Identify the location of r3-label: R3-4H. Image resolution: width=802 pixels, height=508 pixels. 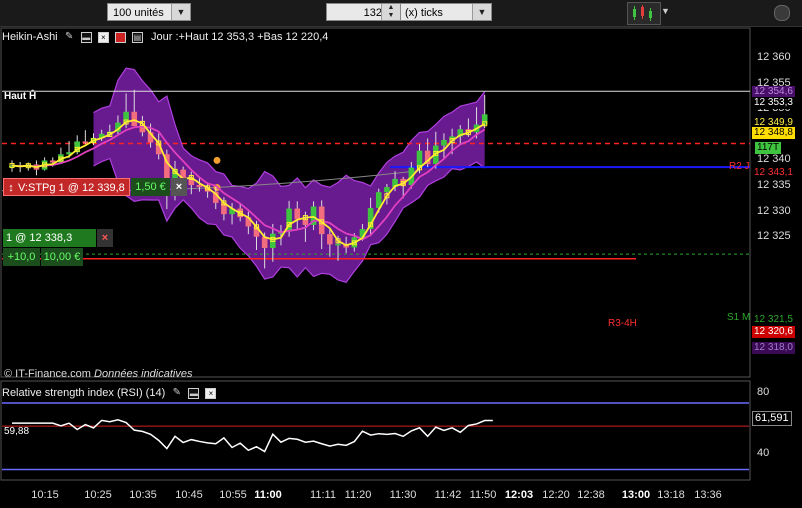
(622, 323).